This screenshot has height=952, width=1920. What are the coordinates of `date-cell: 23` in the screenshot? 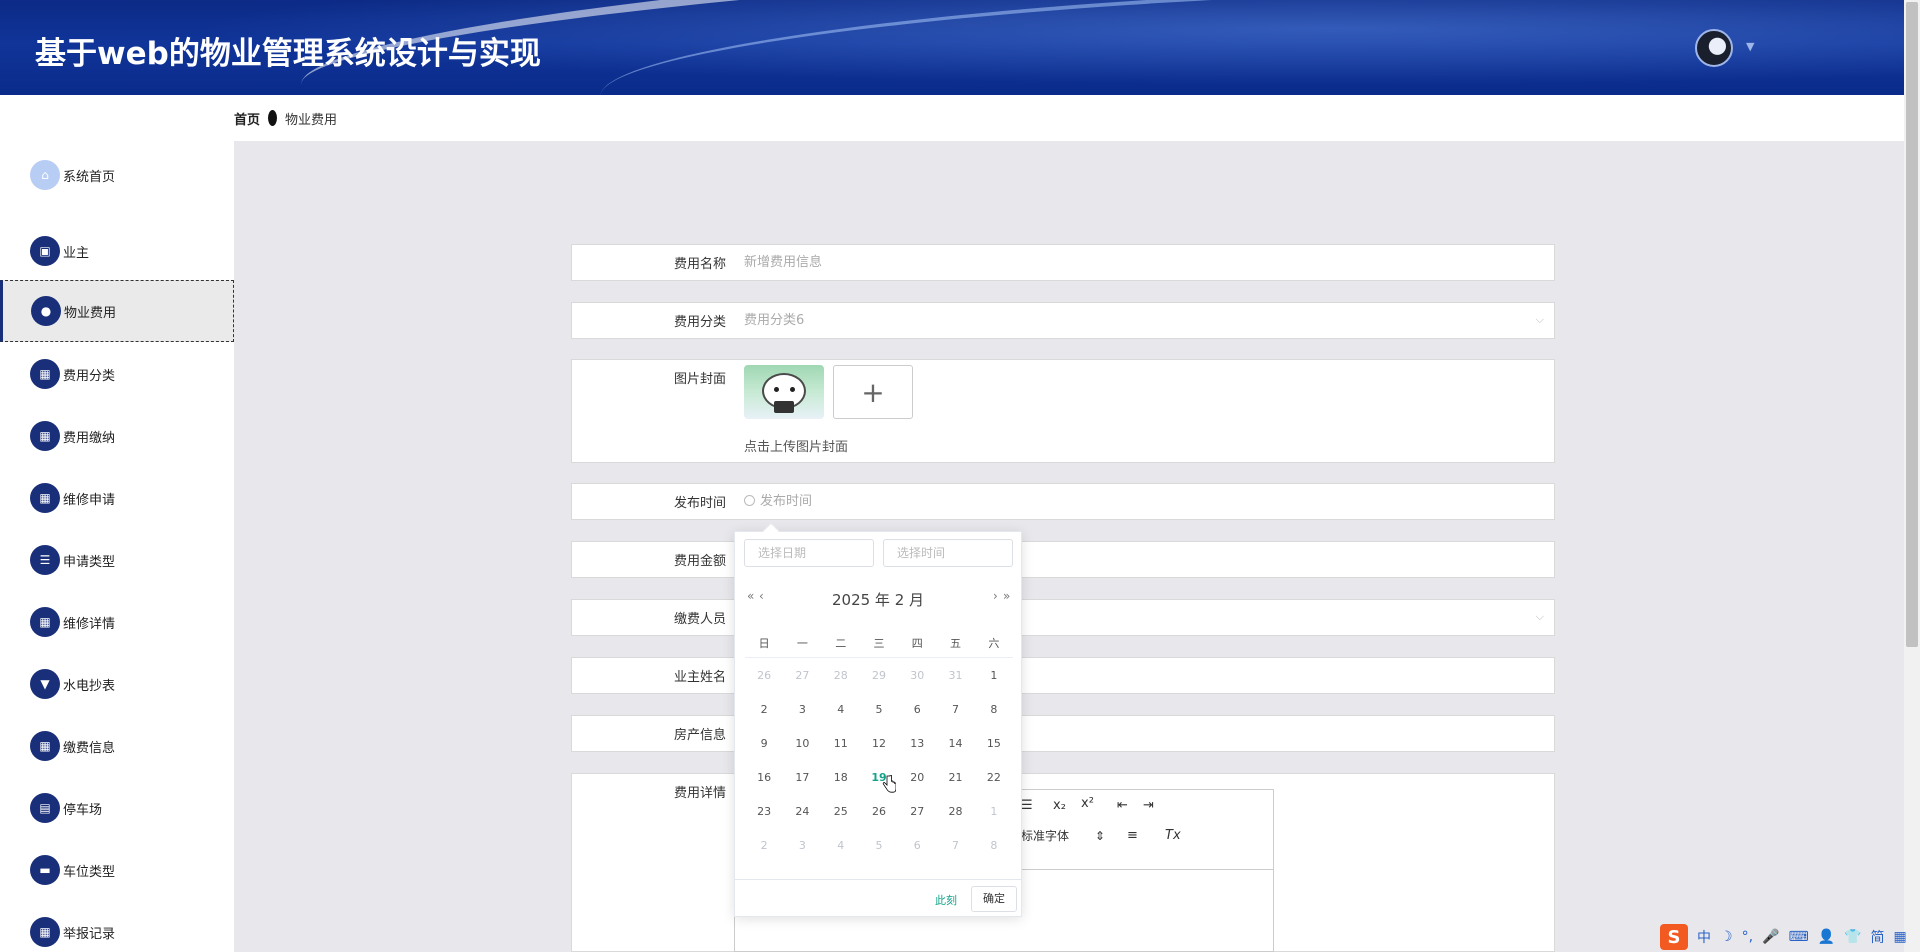 It's located at (764, 811).